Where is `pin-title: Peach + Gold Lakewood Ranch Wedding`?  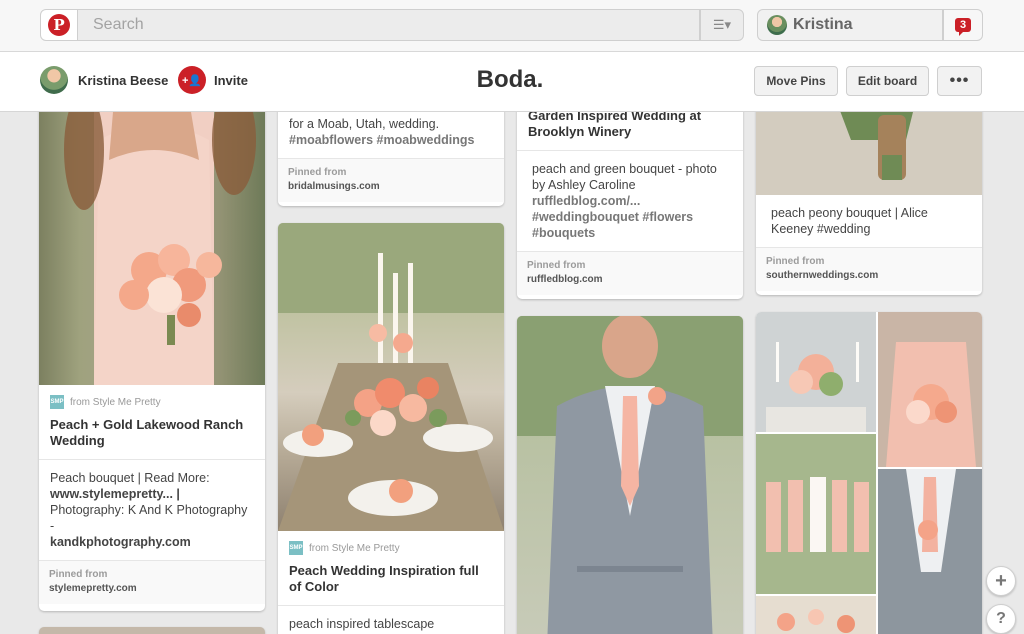
pin-title: Peach + Gold Lakewood Ranch Wedding is located at coordinates (152, 433).